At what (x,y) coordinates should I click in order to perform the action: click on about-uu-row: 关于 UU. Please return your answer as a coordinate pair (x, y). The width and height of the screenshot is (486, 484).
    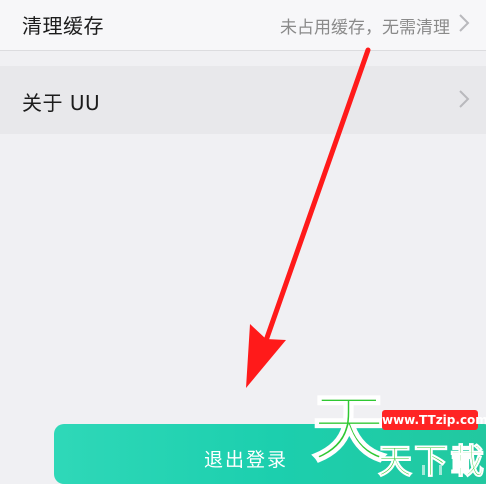
    Looking at the image, I should click on (243, 100).